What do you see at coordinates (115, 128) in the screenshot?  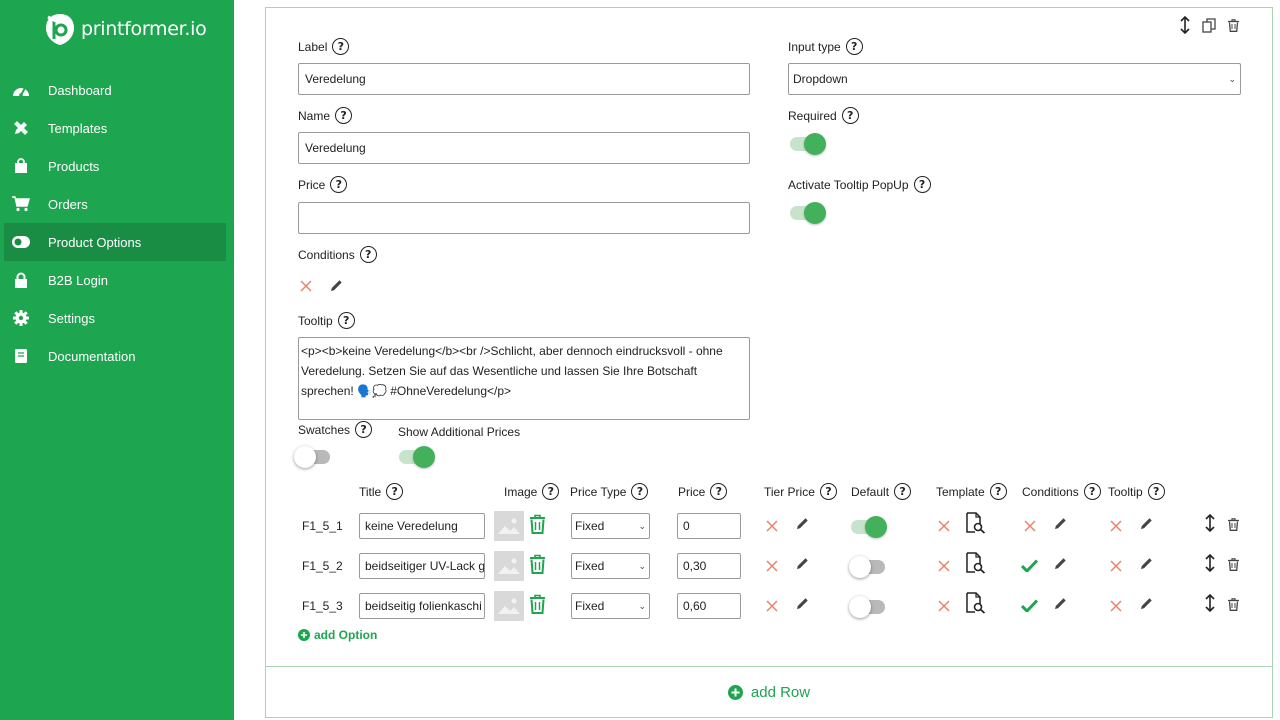 I see `sidebar-item-templates: Templates` at bounding box center [115, 128].